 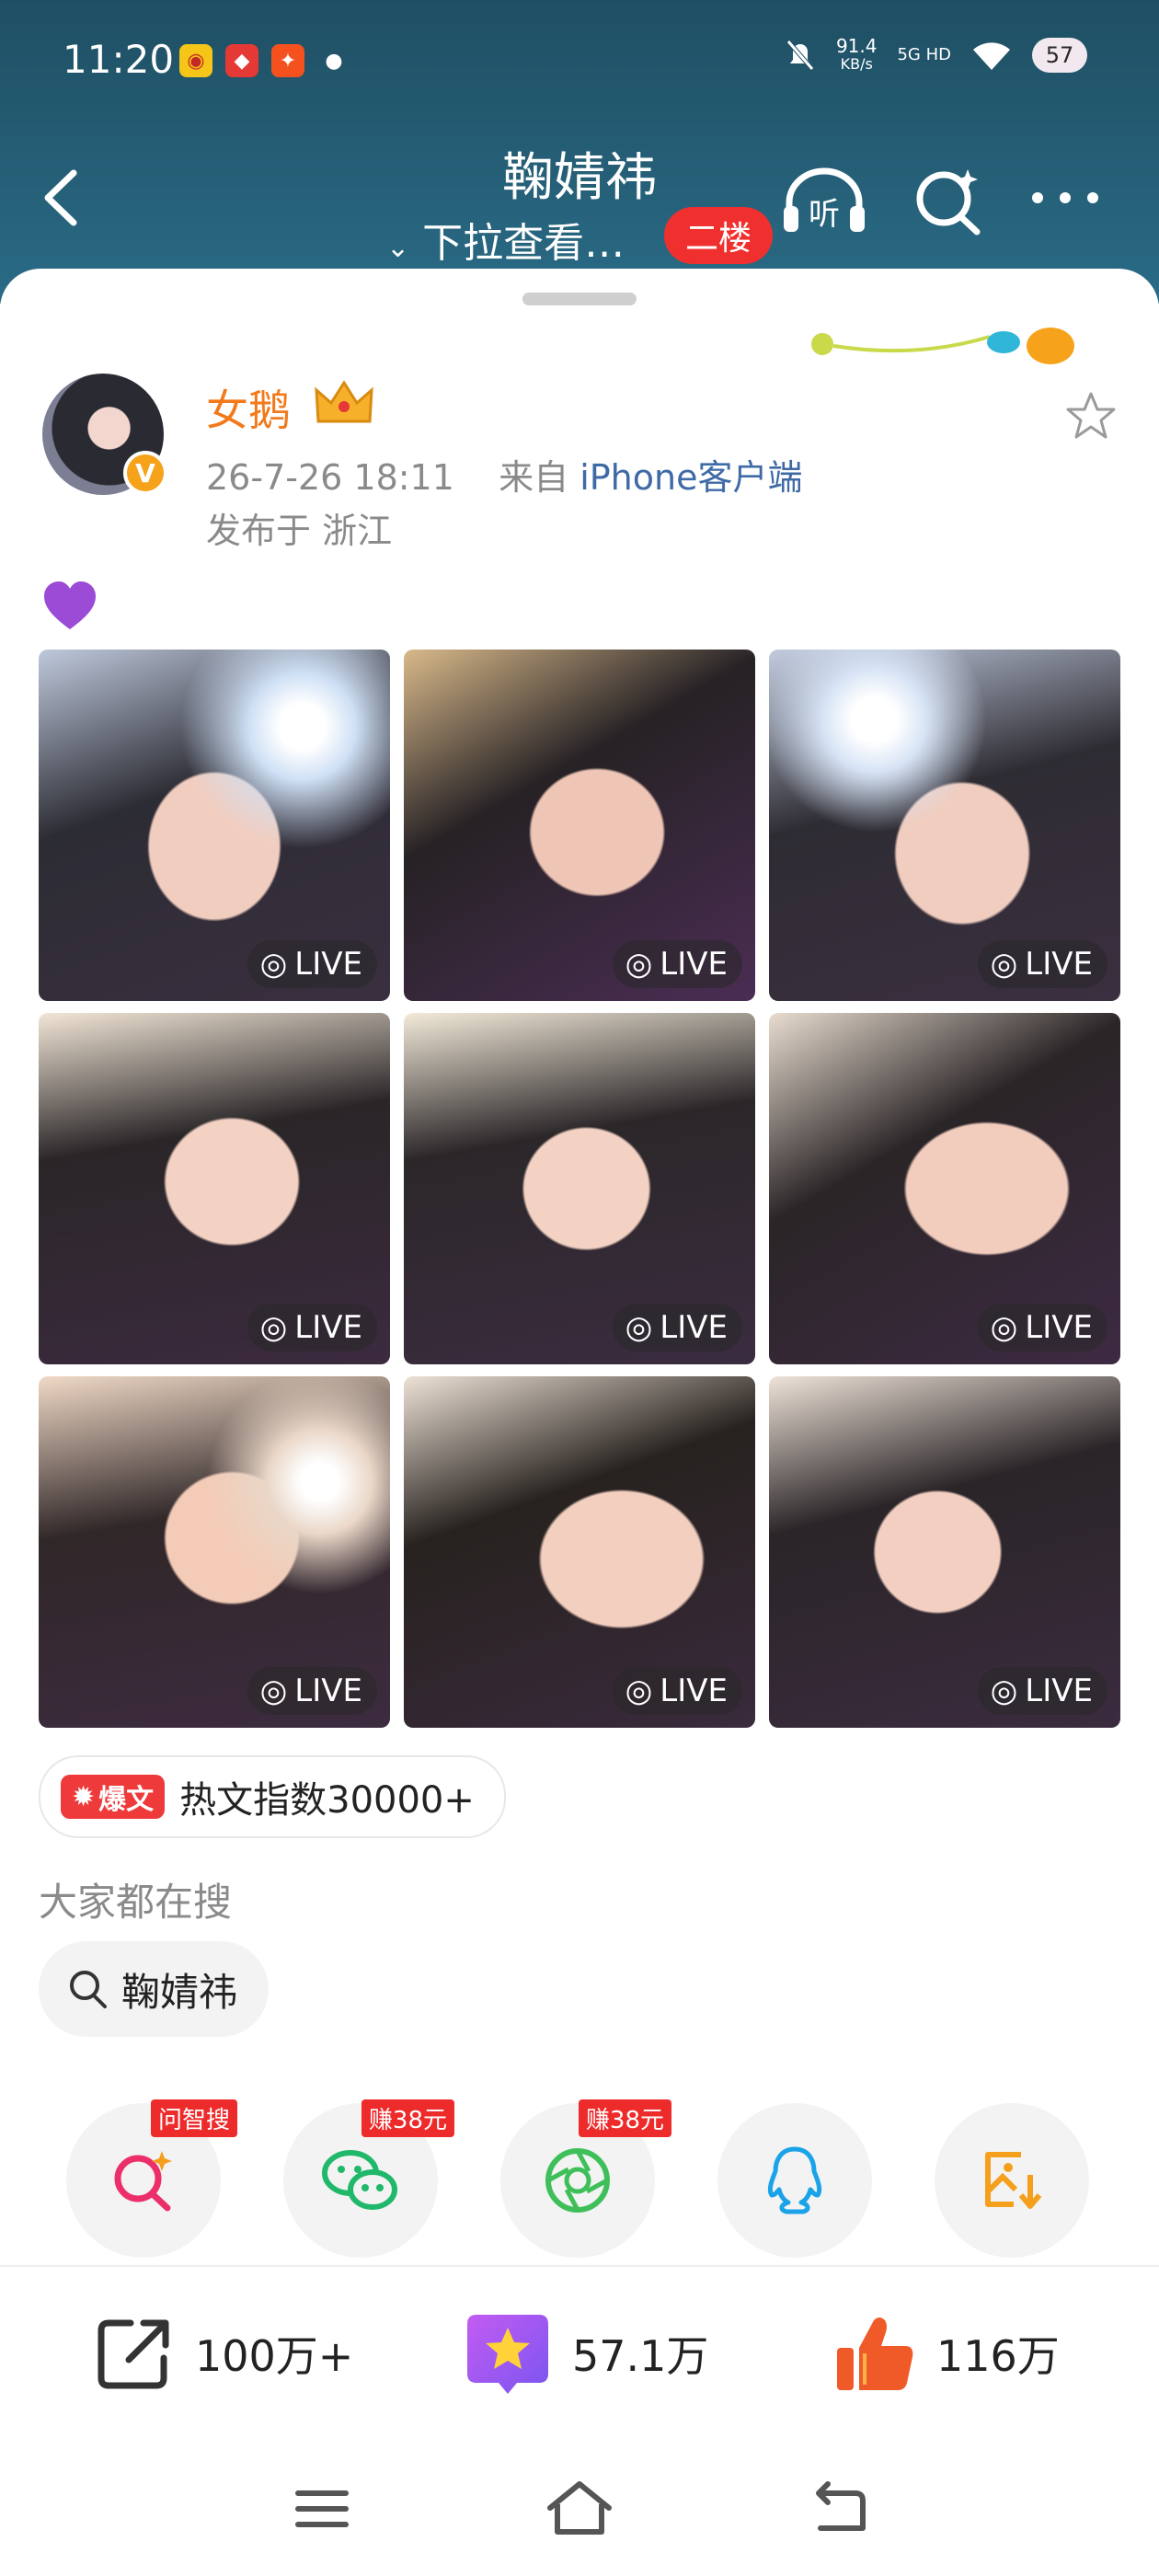 I want to click on trending-search-chip: 鞠婧祎, so click(x=154, y=1989).